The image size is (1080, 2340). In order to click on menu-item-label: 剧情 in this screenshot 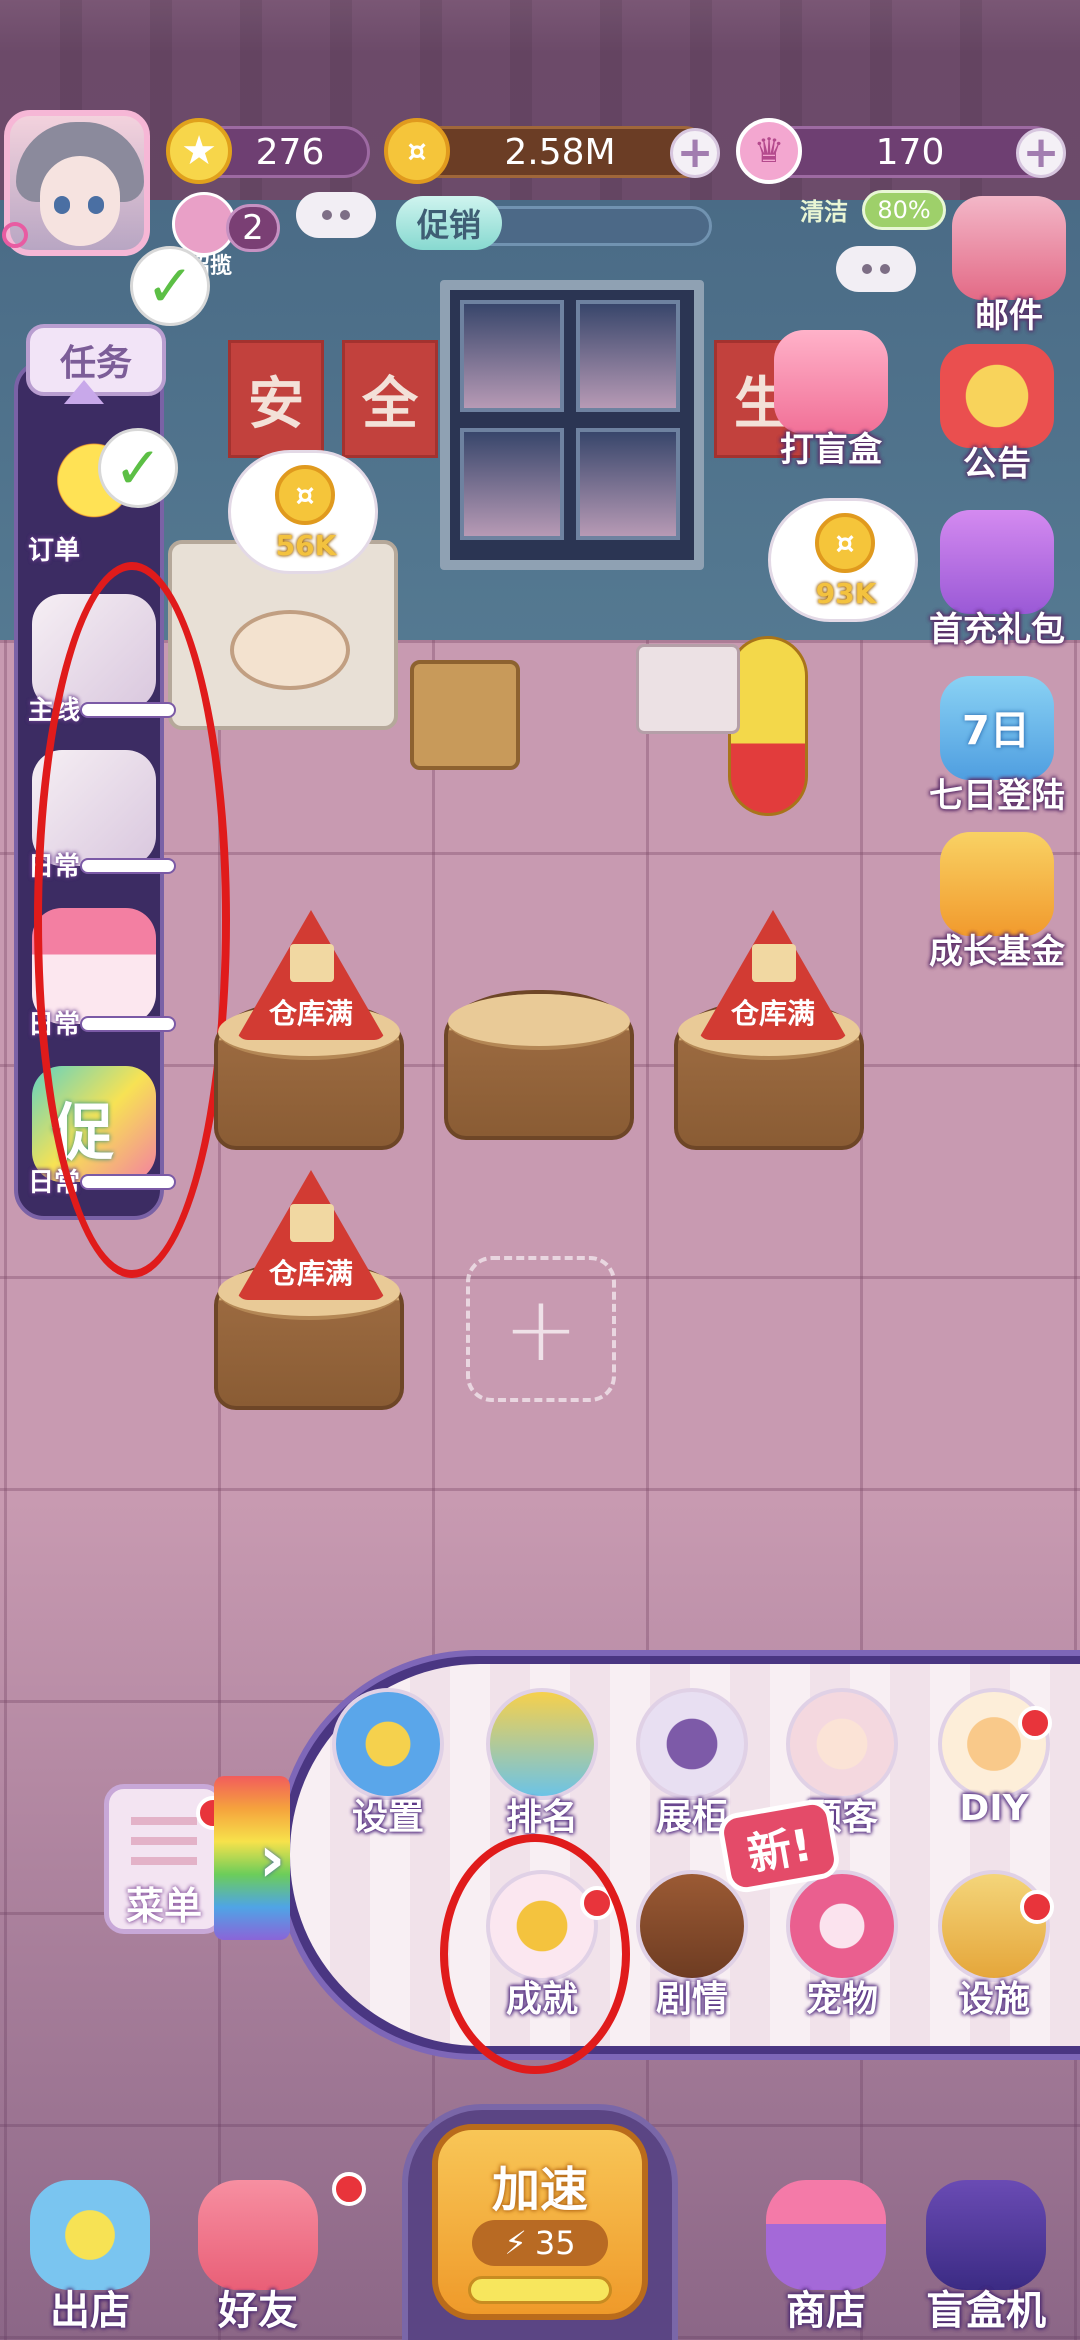, I will do `click(691, 1999)`.